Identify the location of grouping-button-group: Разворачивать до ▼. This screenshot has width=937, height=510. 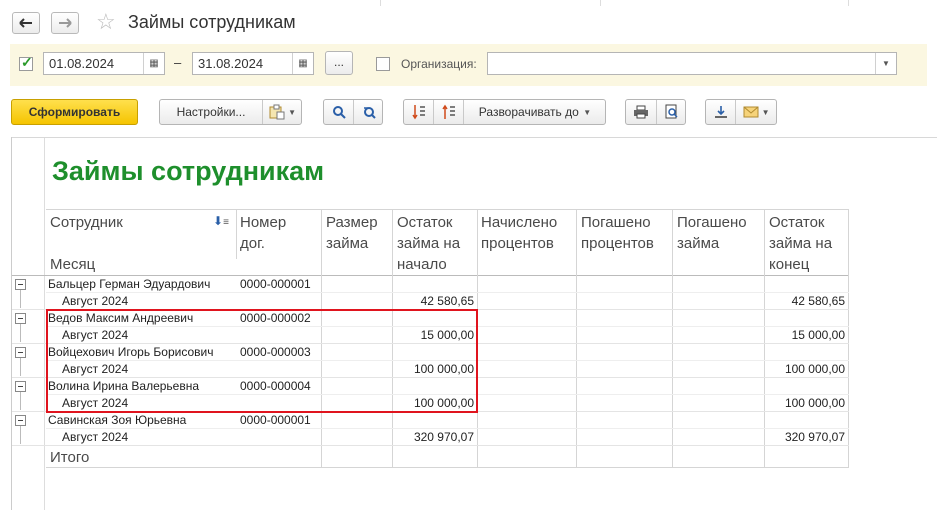
(504, 112).